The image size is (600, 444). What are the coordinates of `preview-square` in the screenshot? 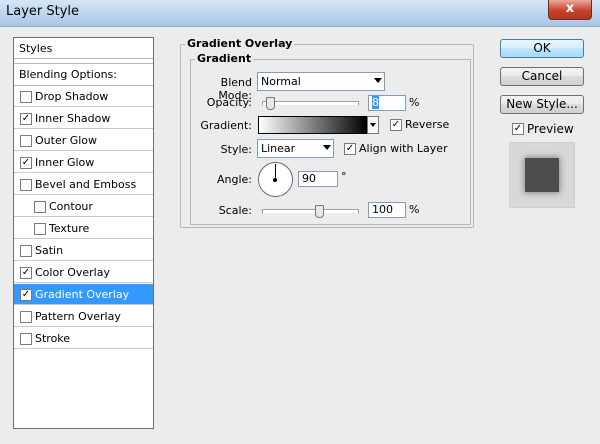 It's located at (542, 175).